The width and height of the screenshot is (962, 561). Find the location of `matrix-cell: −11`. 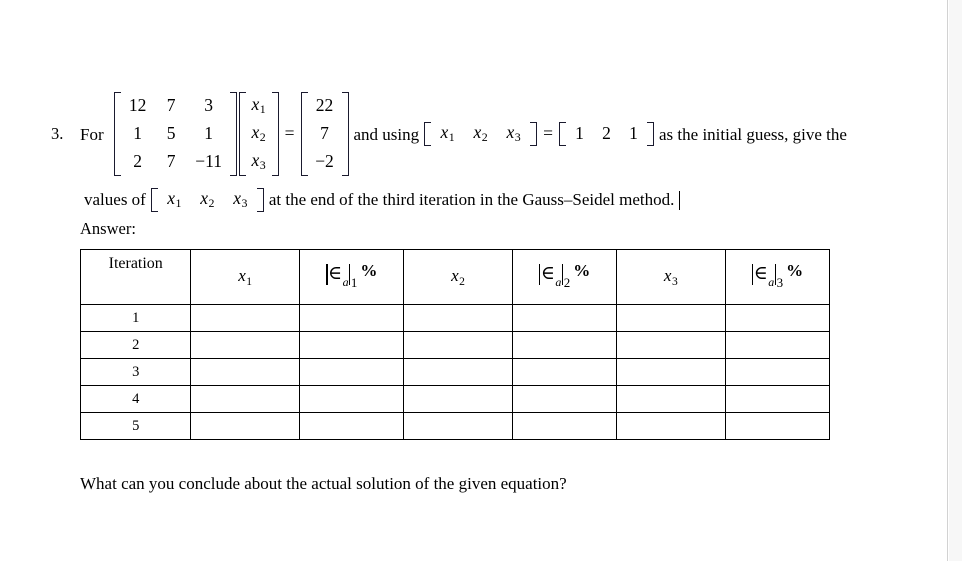

matrix-cell: −11 is located at coordinates (208, 161).